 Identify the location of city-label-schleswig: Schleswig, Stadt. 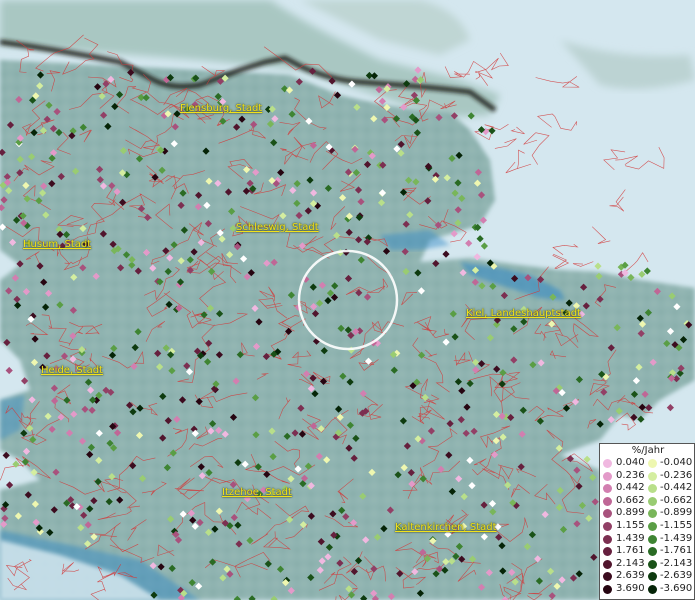
(277, 227).